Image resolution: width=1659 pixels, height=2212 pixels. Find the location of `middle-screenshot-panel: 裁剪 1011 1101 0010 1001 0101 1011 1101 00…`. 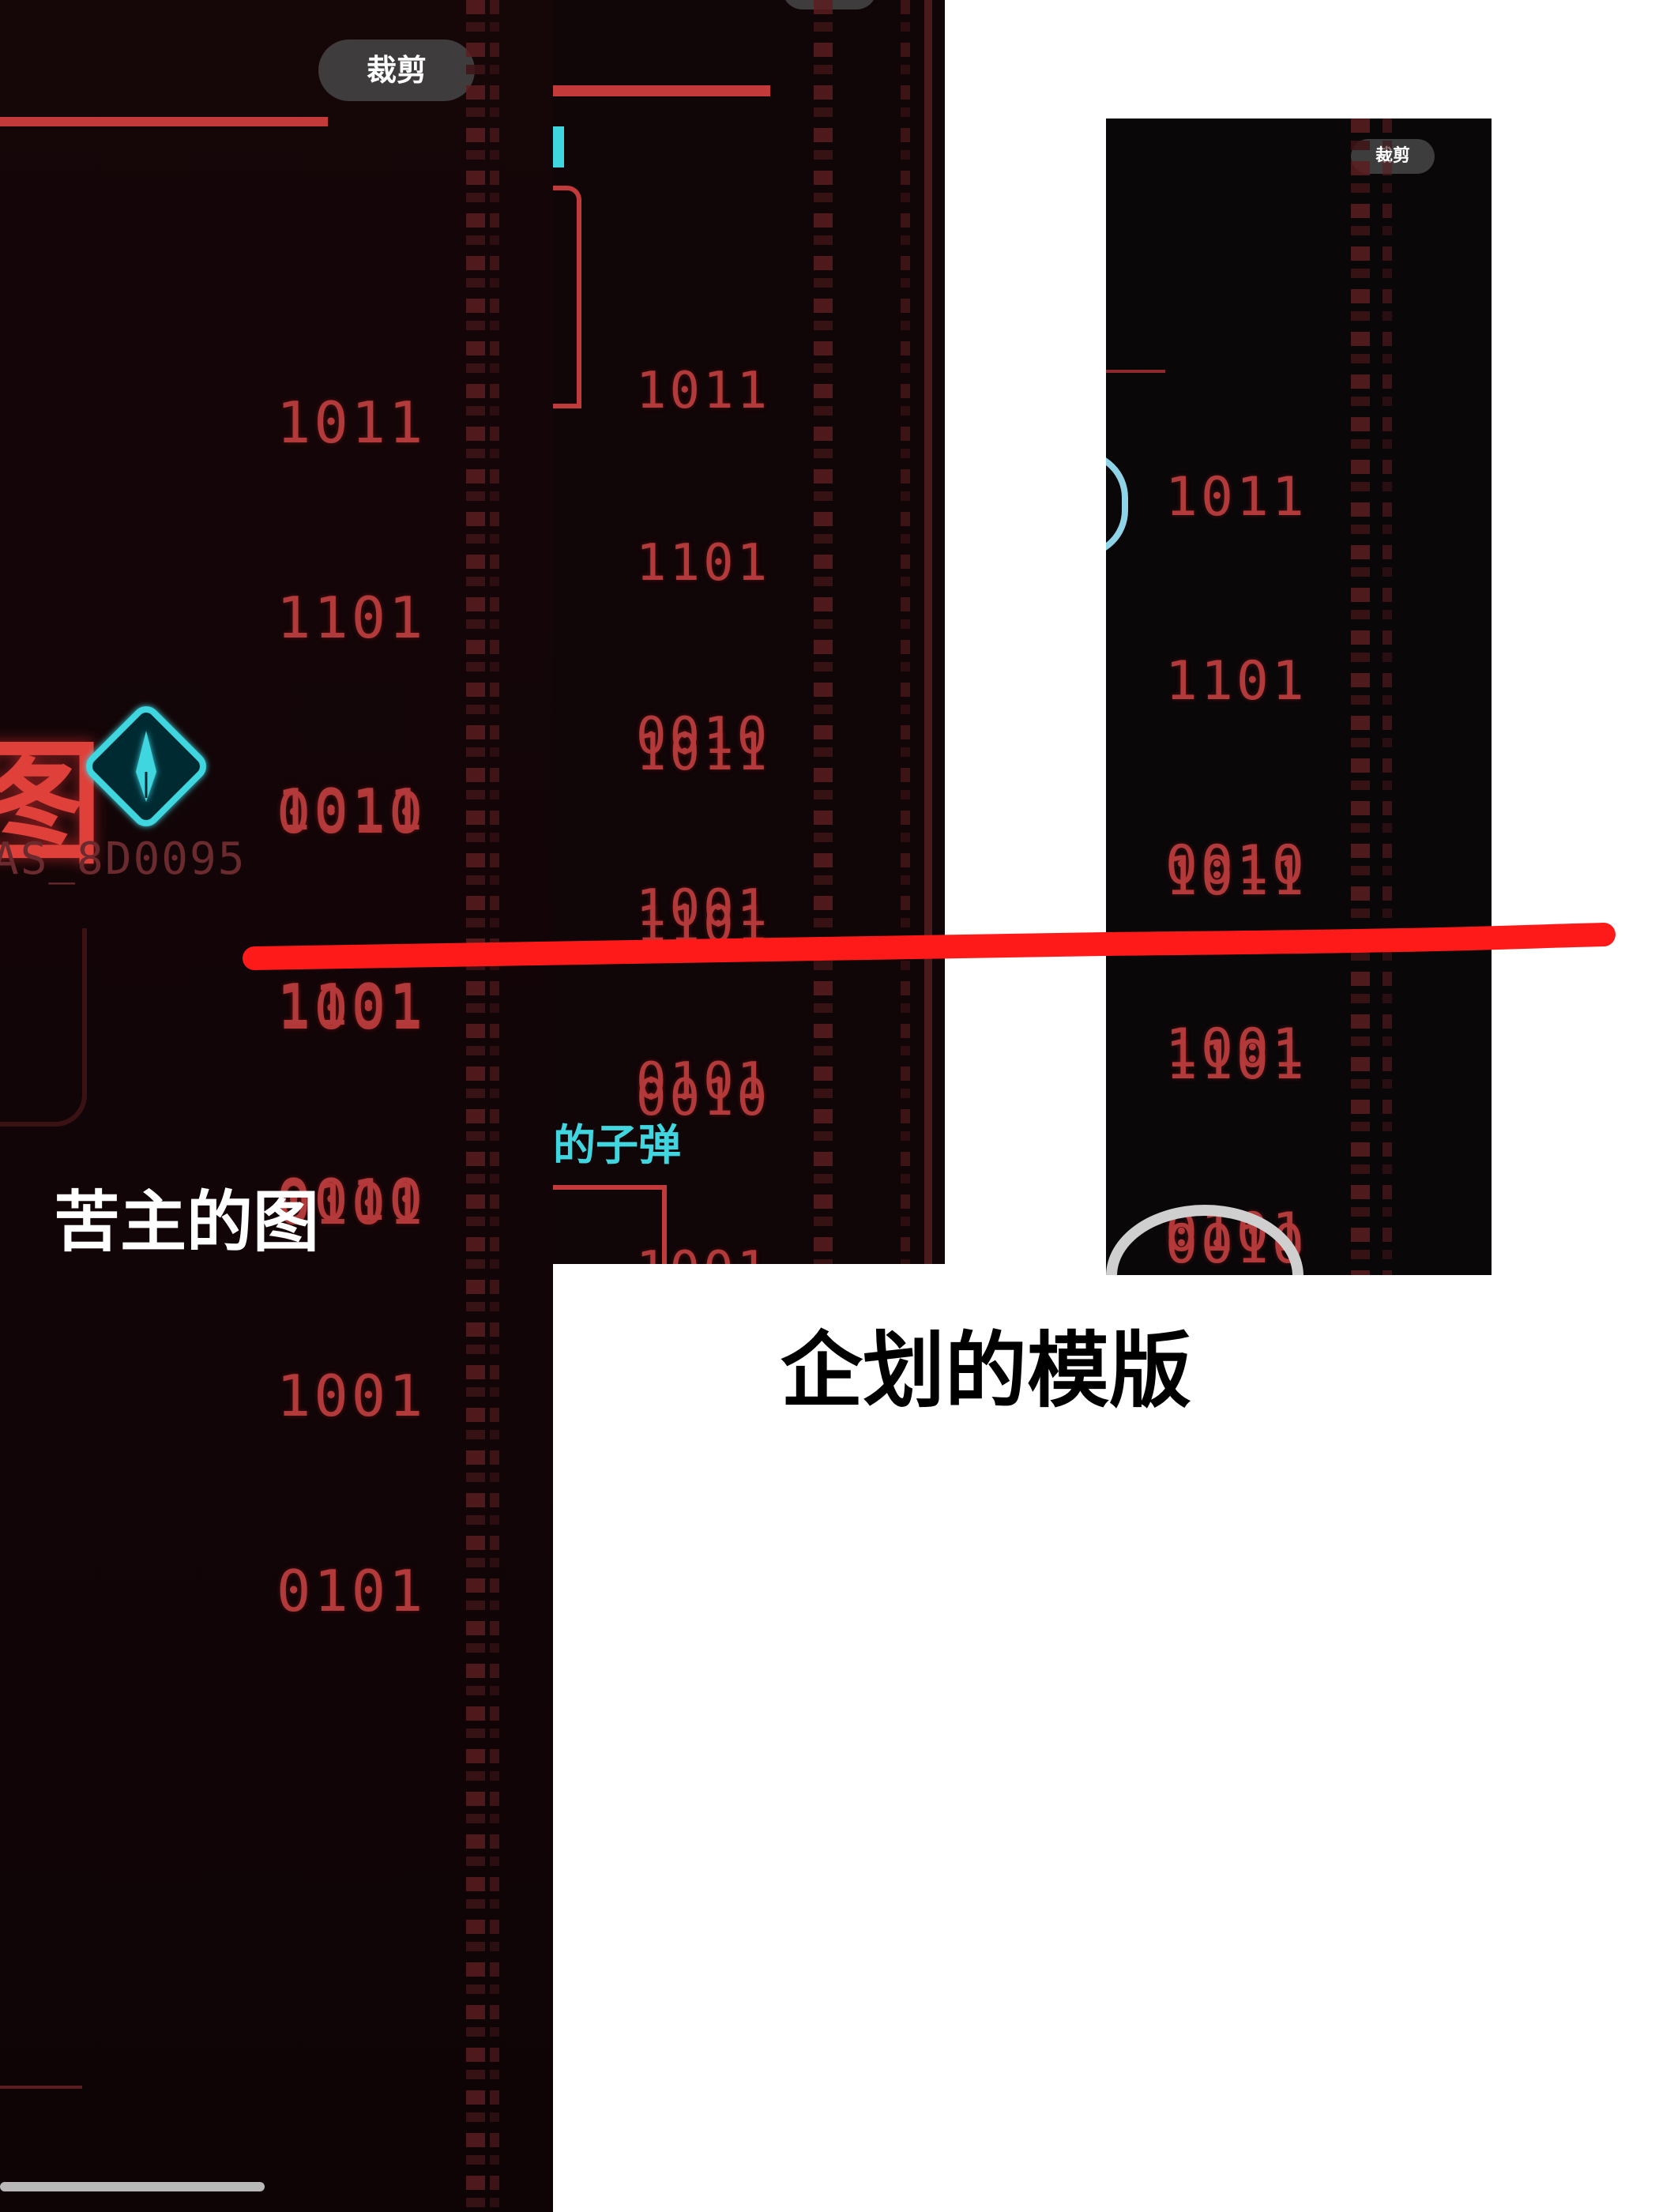

middle-screenshot-panel: 裁剪 1011 1101 0010 1001 0101 1011 1101 00… is located at coordinates (749, 632).